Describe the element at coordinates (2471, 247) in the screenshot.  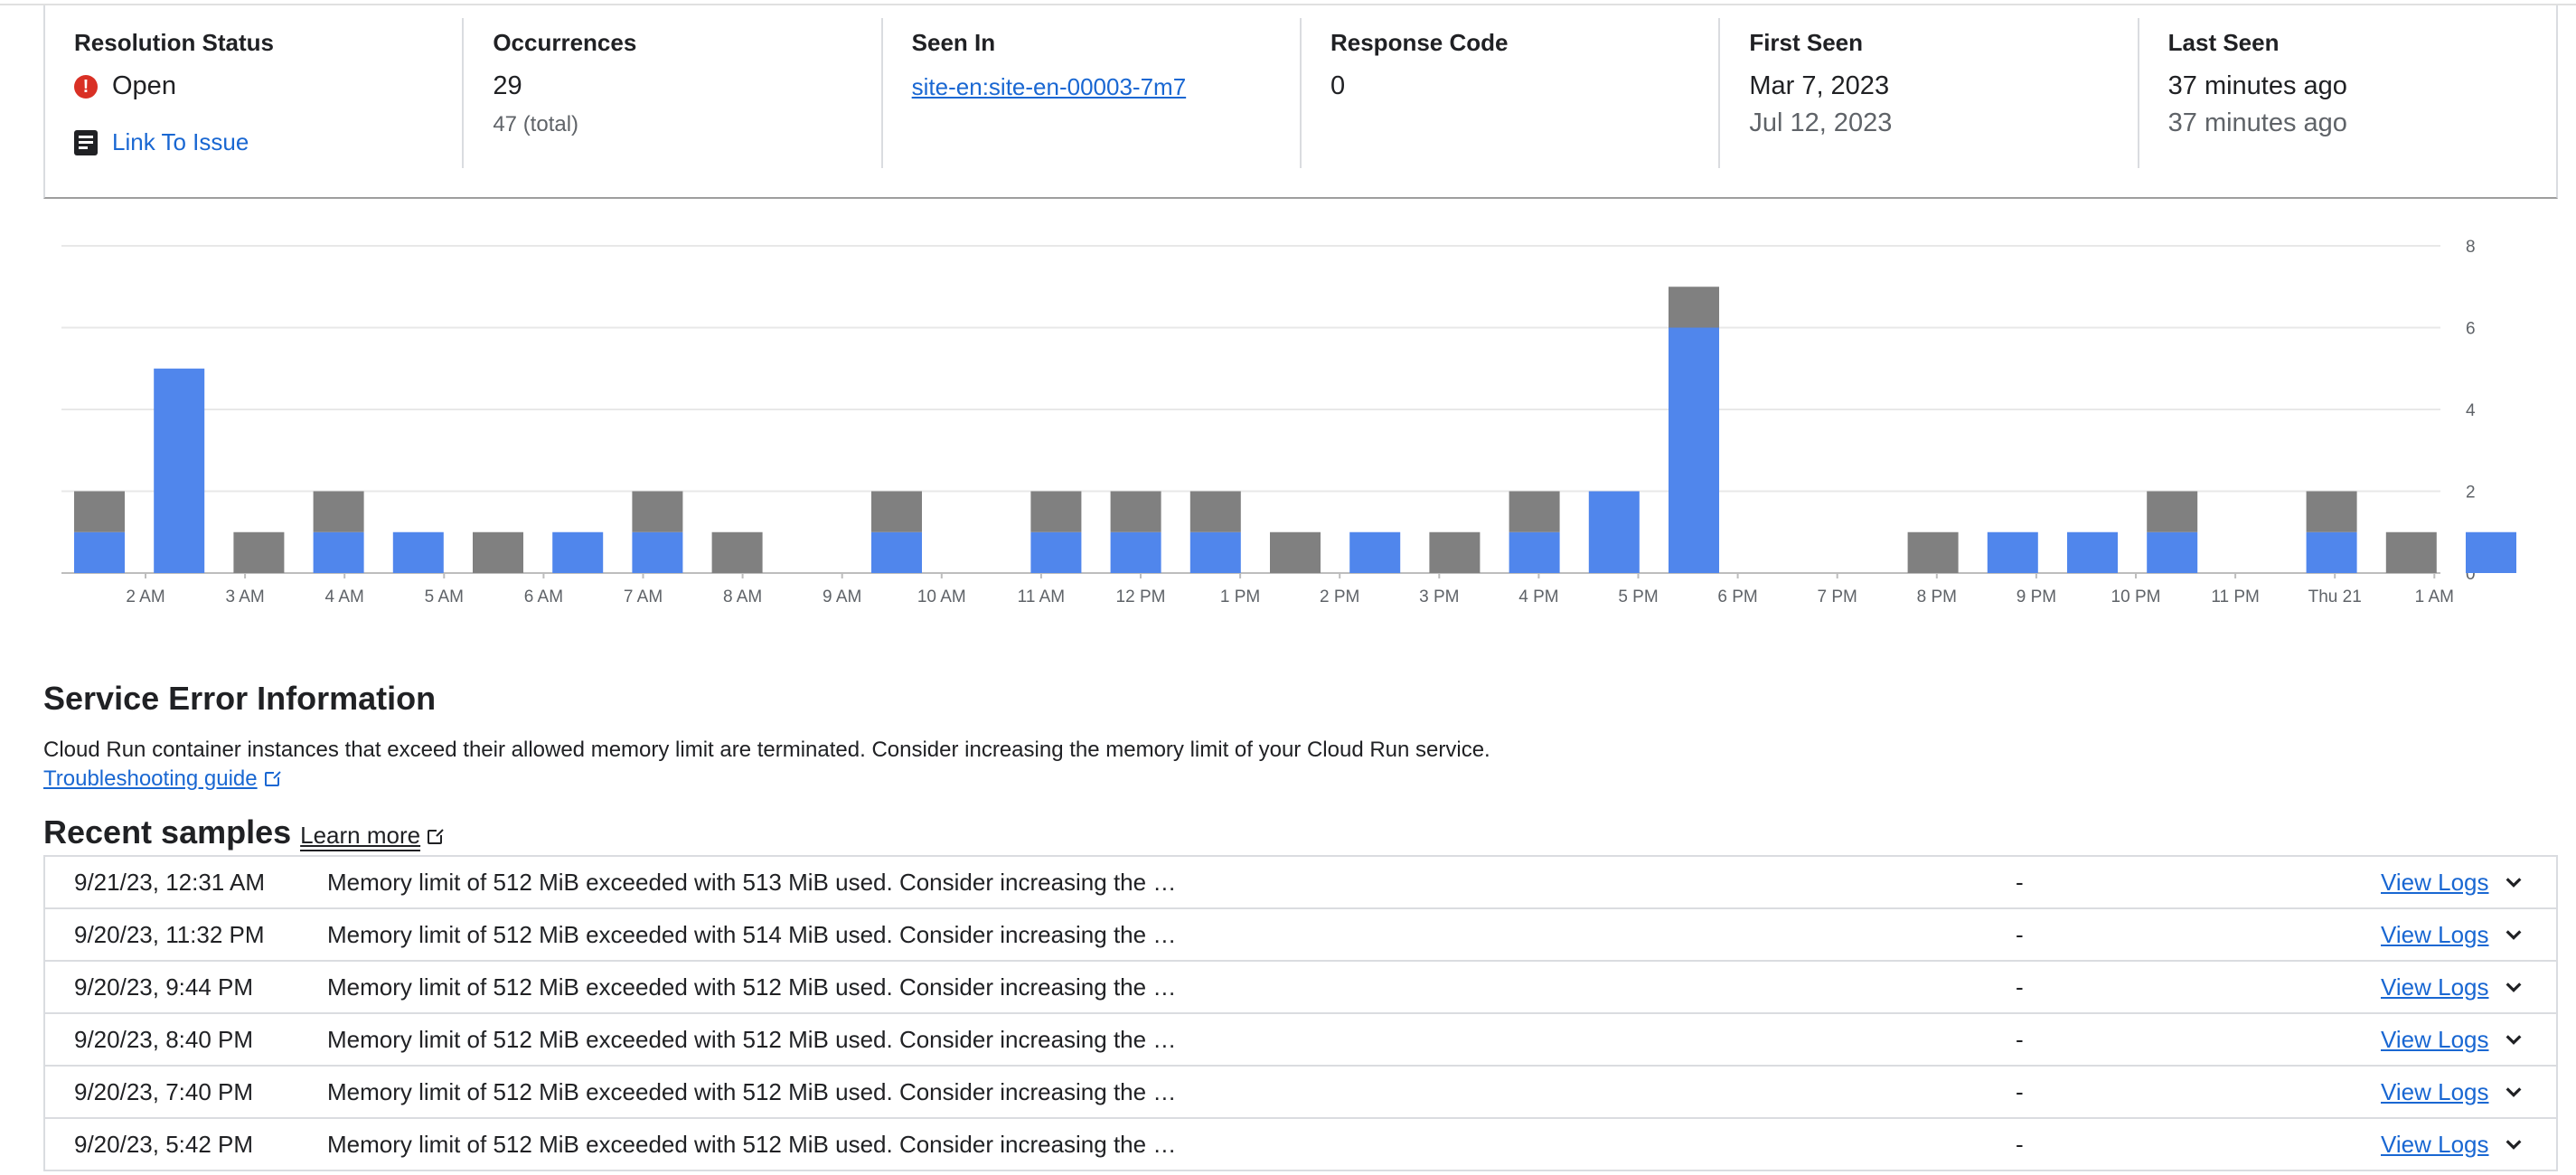
I see `y-tick-label: 8` at that location.